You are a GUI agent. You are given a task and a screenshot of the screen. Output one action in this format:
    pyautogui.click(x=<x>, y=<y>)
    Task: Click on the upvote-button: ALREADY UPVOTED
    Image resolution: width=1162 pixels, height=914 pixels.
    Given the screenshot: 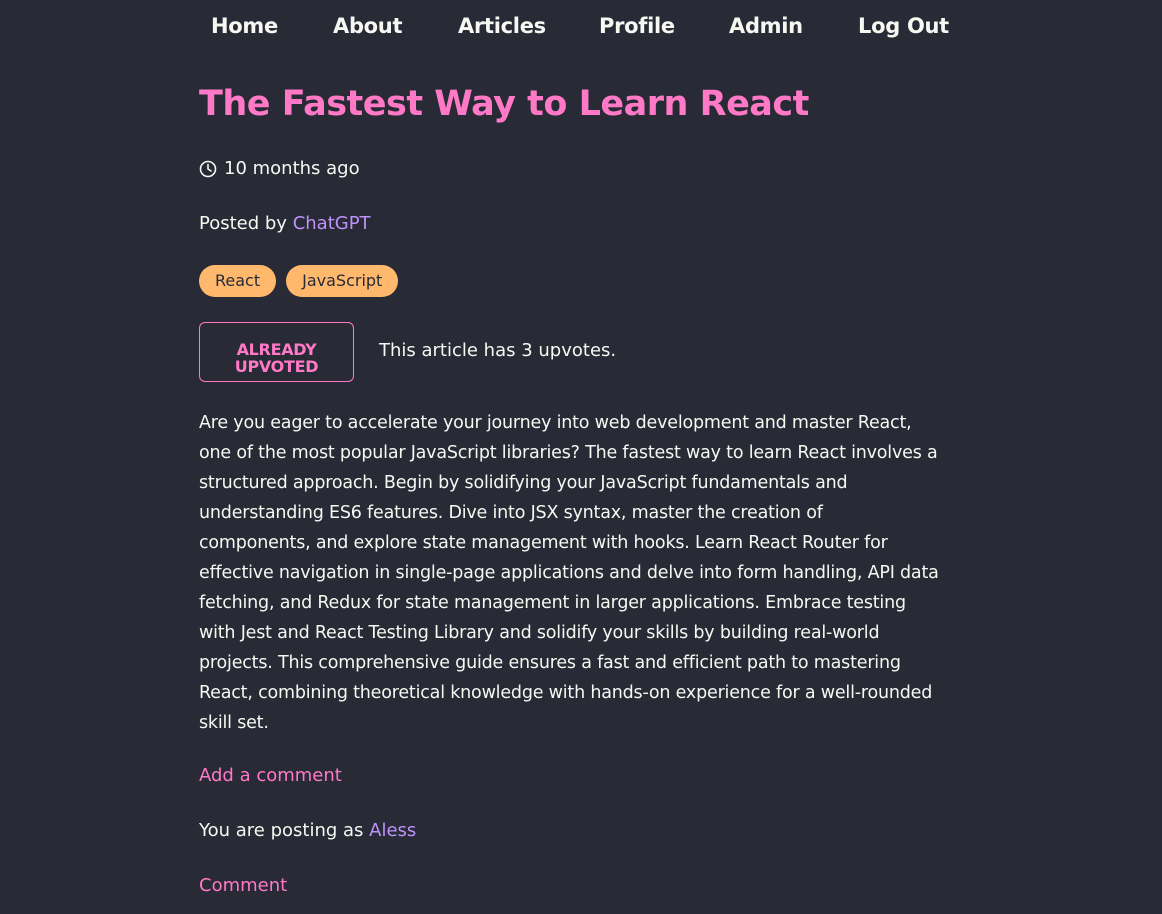 What is the action you would take?
    pyautogui.click(x=276, y=352)
    